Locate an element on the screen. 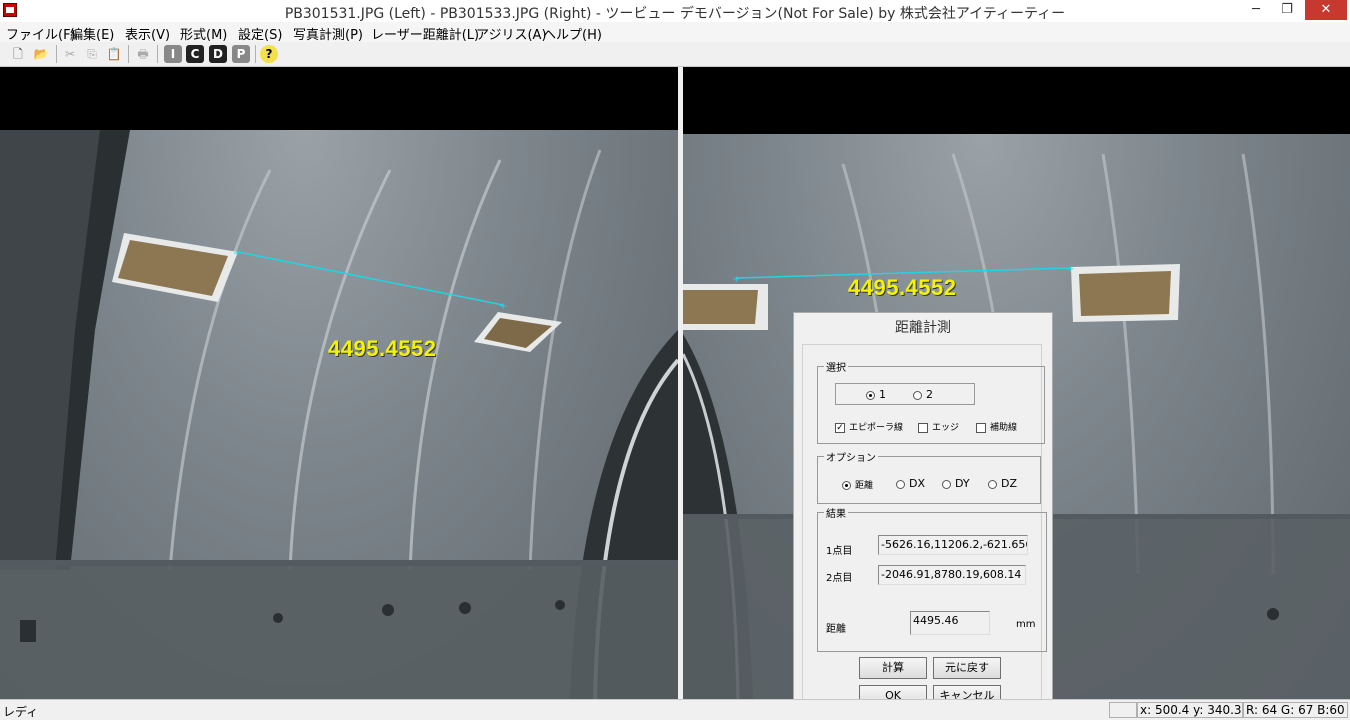  option-dx-label: DX is located at coordinates (917, 483).